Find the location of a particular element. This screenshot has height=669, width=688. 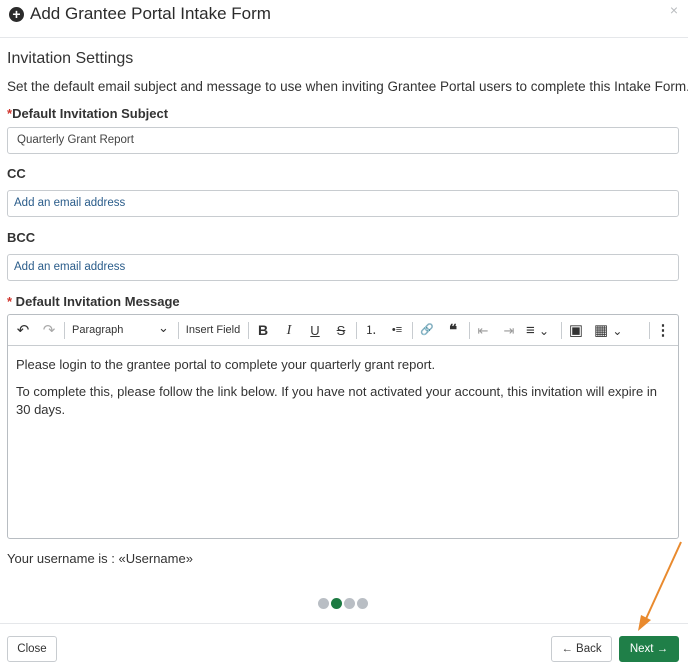

blockquote-icon: ❝ is located at coordinates (453, 330).